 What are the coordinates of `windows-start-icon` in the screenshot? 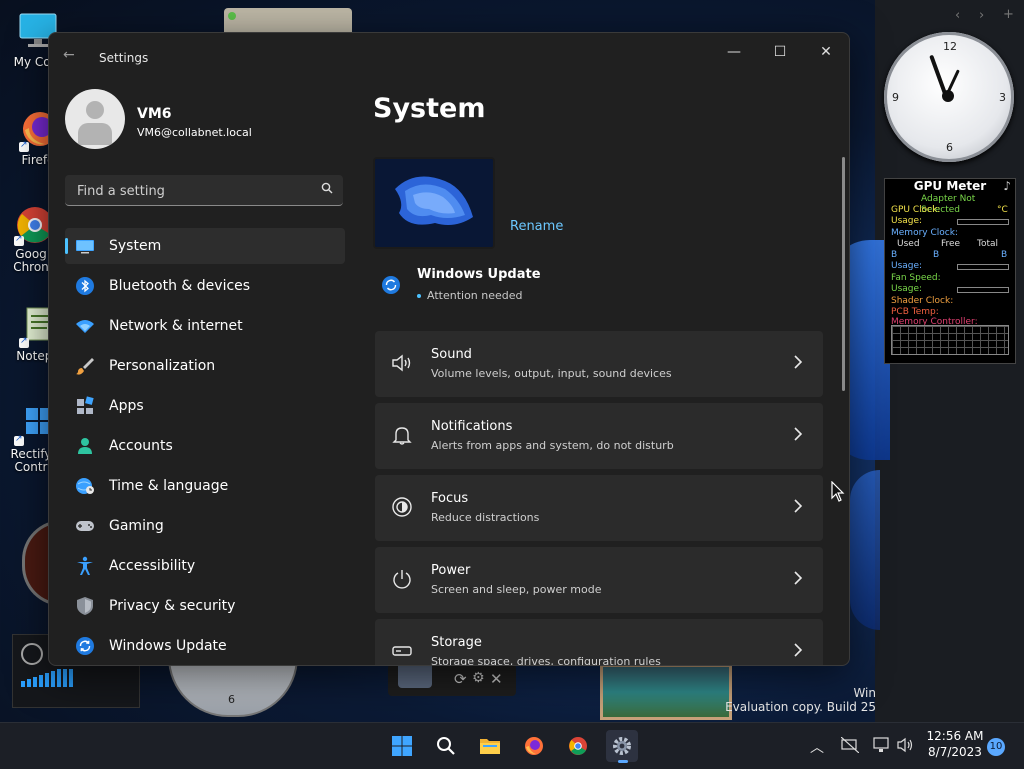 It's located at (402, 746).